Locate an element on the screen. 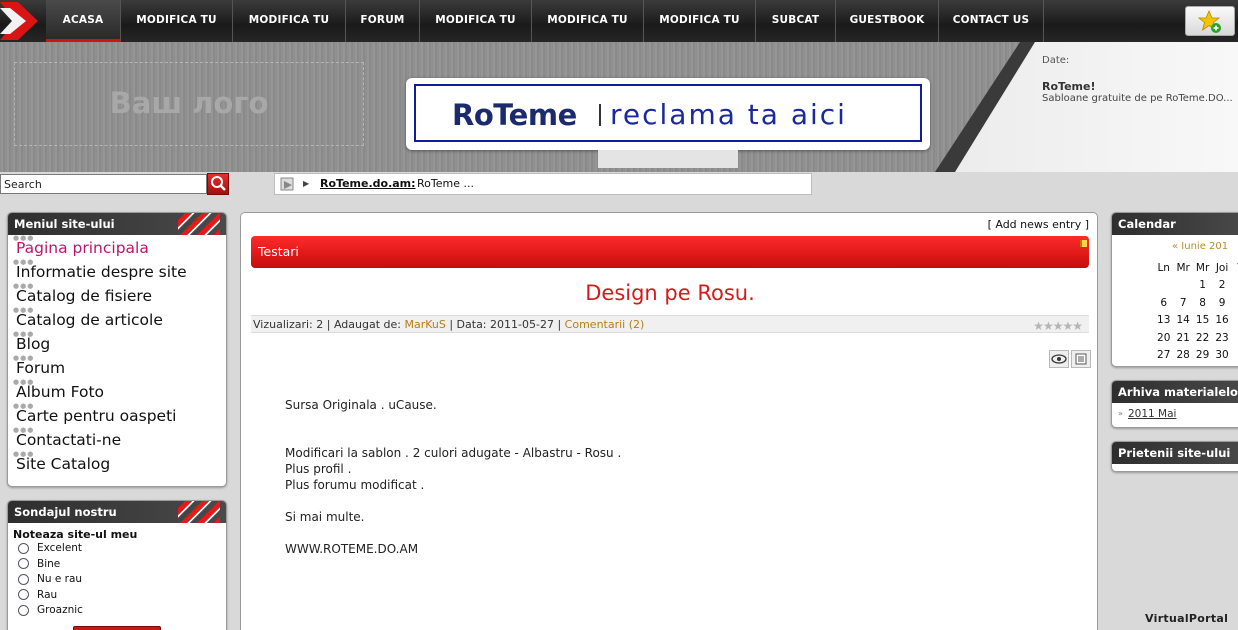 Image resolution: width=1238 pixels, height=630 pixels. poll-title-text: Sondajul nostru is located at coordinates (65, 512).